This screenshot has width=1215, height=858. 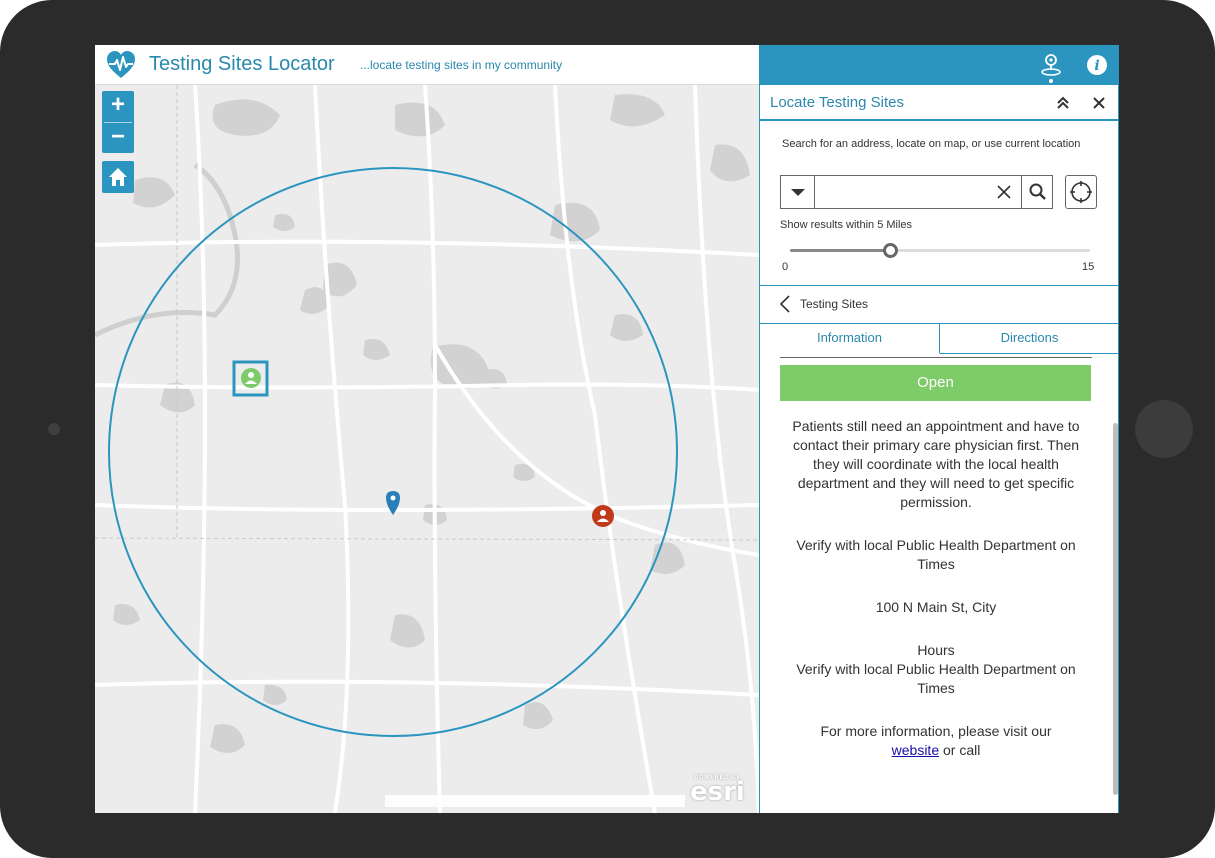 What do you see at coordinates (118, 138) in the screenshot?
I see `zoom-out-button: −` at bounding box center [118, 138].